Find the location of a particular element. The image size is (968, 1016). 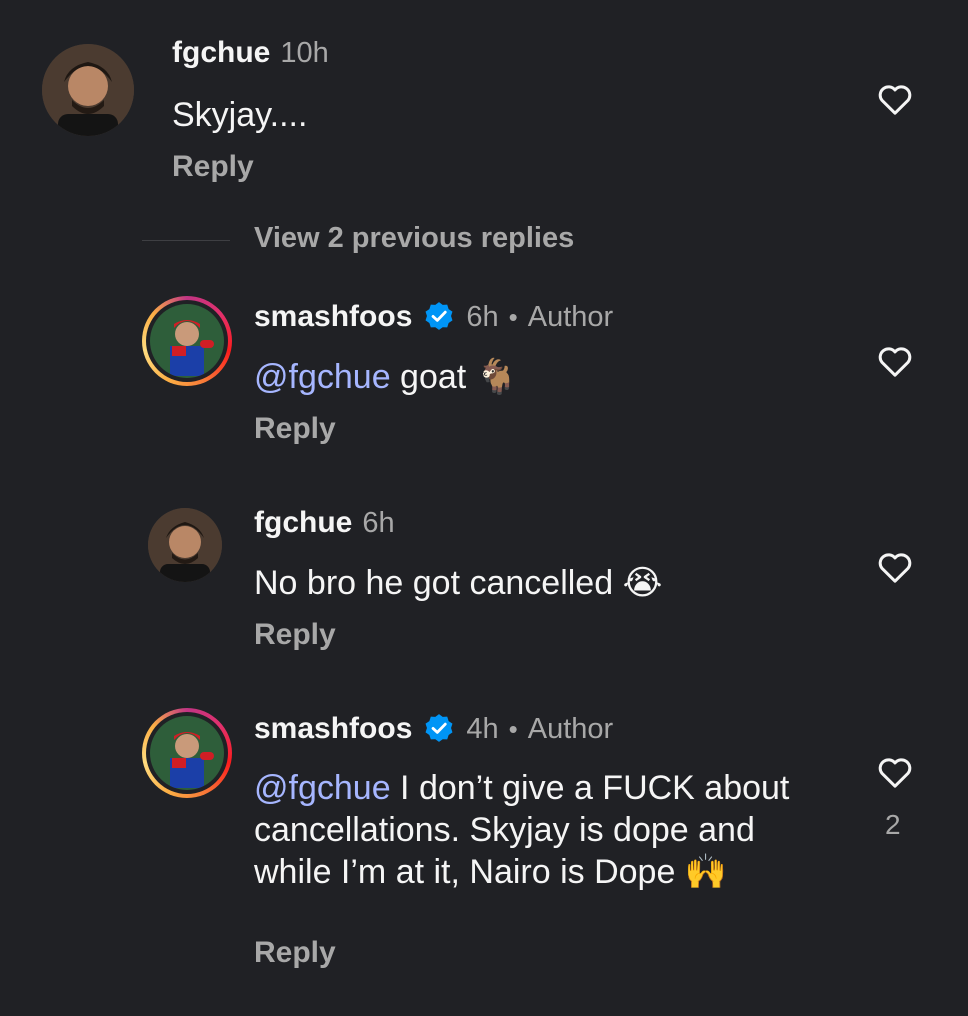

replies-divider is located at coordinates (186, 240).